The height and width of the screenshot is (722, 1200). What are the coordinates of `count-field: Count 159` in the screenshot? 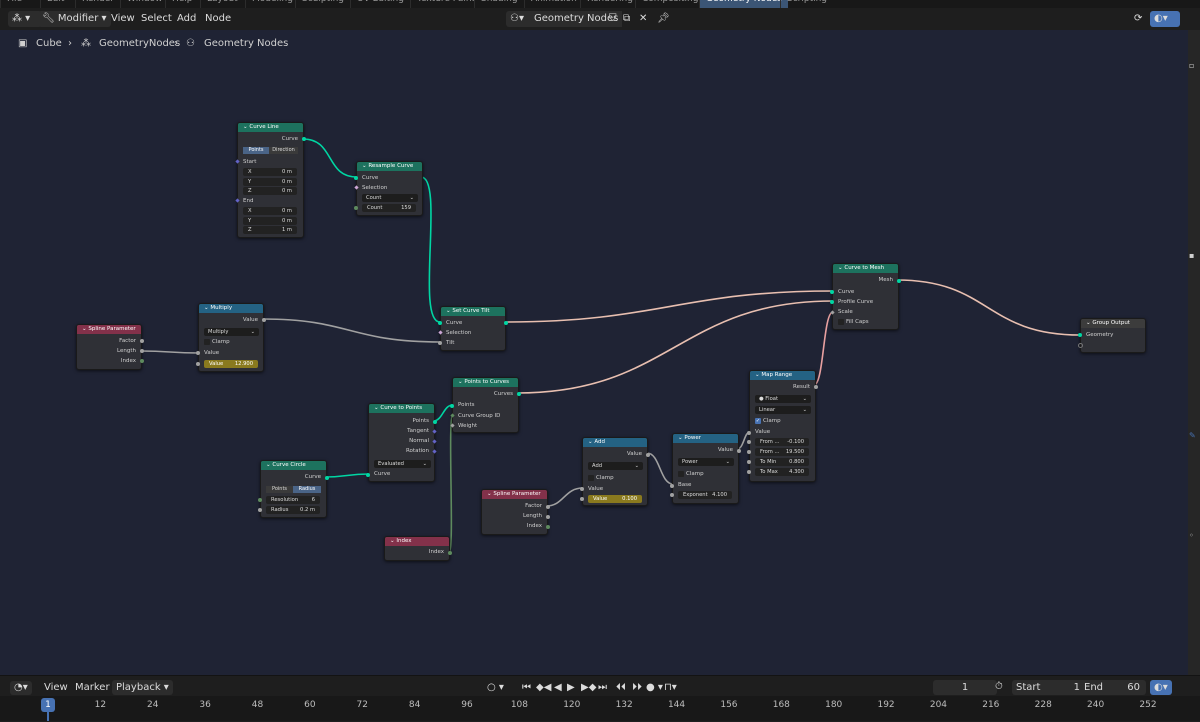 It's located at (389, 208).